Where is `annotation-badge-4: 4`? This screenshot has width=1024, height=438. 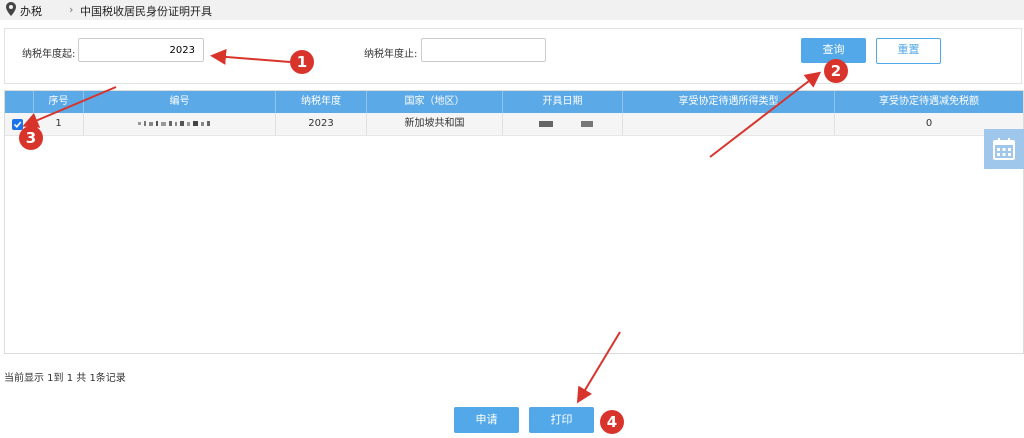
annotation-badge-4: 4 is located at coordinates (612, 422).